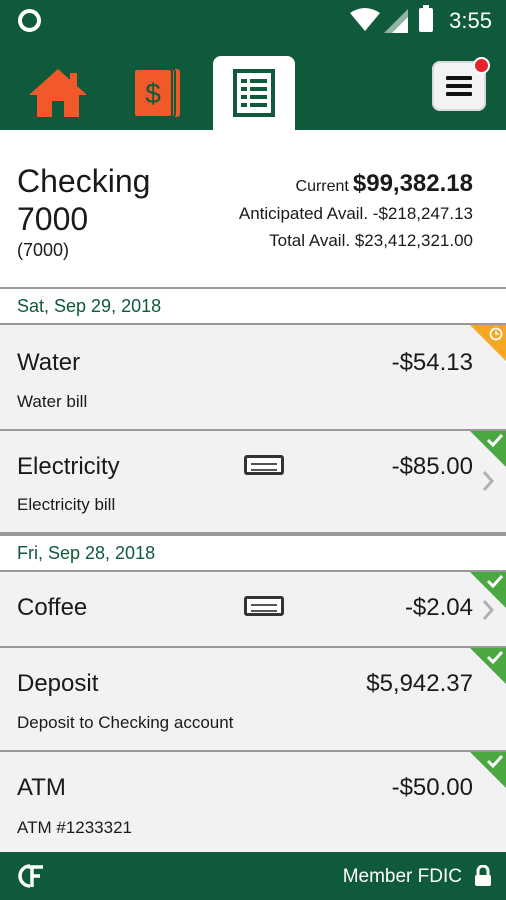 The image size is (506, 900). What do you see at coordinates (419, 683) in the screenshot?
I see `transaction-amount: $5,942.37` at bounding box center [419, 683].